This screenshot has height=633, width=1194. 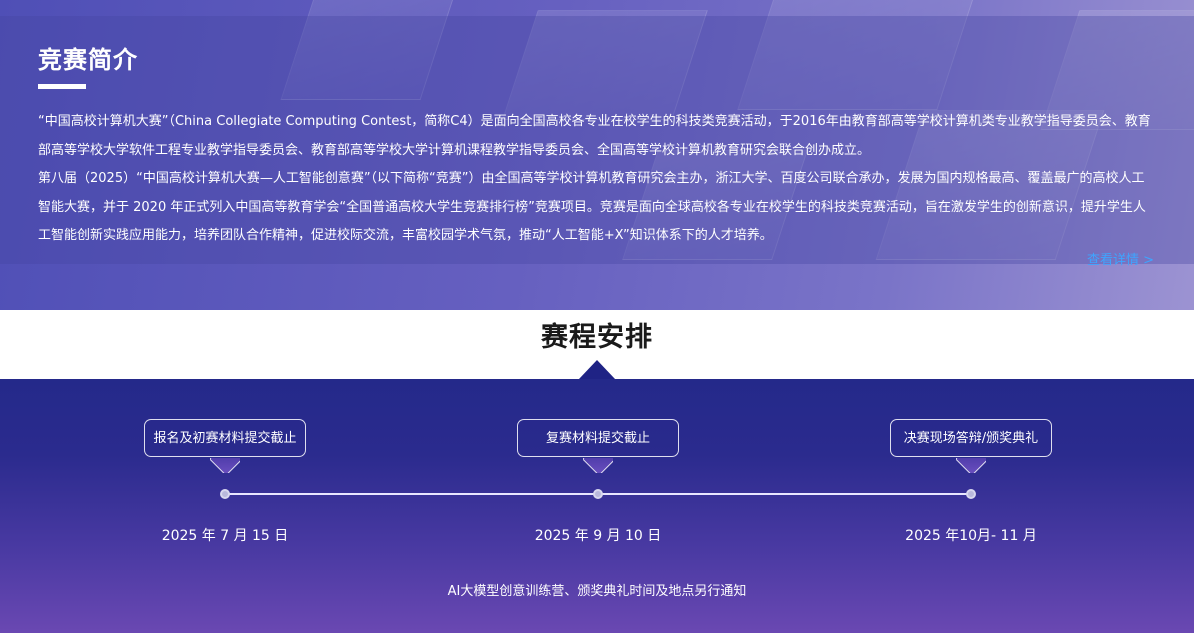 What do you see at coordinates (225, 536) in the screenshot?
I see `event-date-registration: 2025 年 7 月 15 日` at bounding box center [225, 536].